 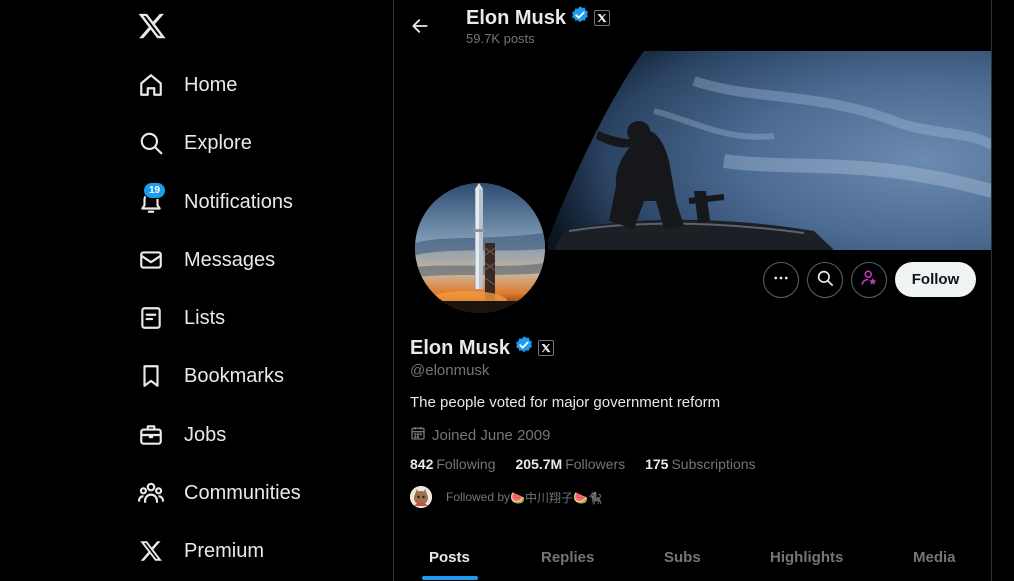 I want to click on nav-item-lists: Lists, so click(x=181, y=318).